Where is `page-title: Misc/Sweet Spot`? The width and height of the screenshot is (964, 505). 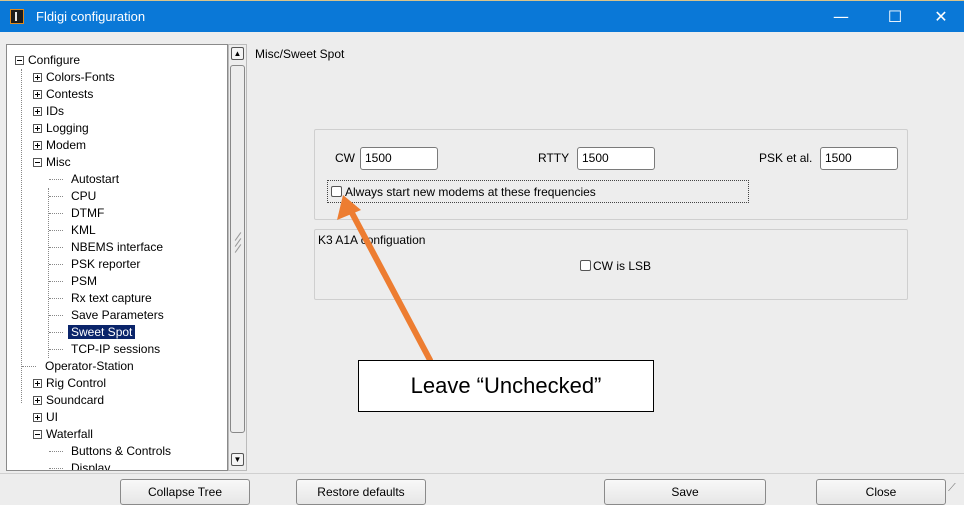 page-title: Misc/Sweet Spot is located at coordinates (300, 54).